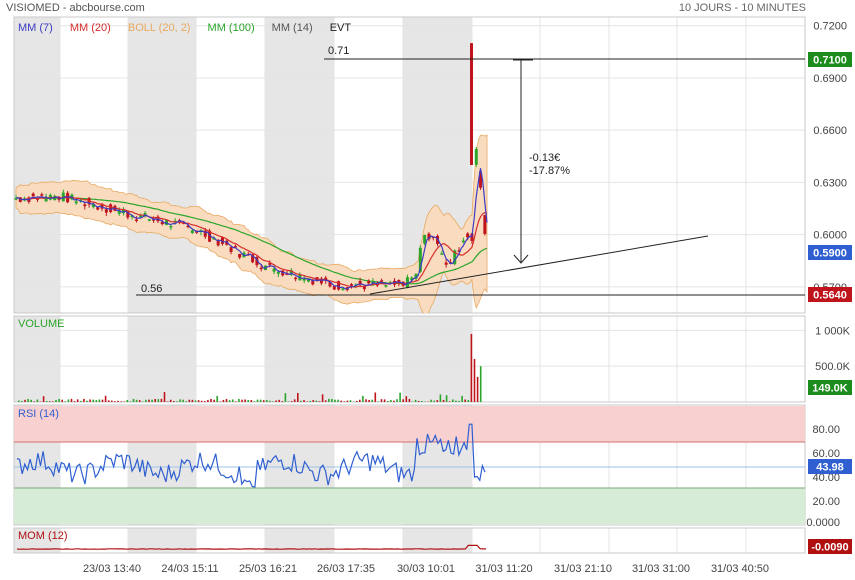 This screenshot has width=855, height=580. Describe the element at coordinates (503, 569) in the screenshot. I see `time-tick-label: 31/03 11:20` at that location.